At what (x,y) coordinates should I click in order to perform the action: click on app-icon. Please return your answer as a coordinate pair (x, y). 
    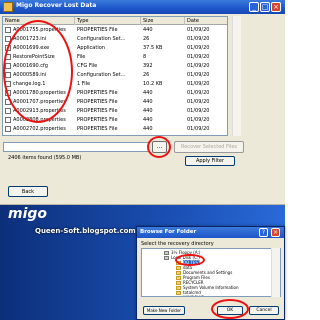
    Looking at the image, I should click on (8, 7).